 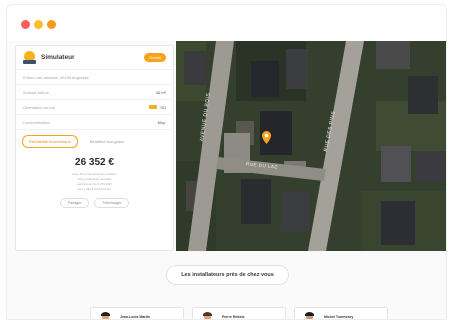 What do you see at coordinates (339, 317) in the screenshot?
I see `installer-name: Michel Tournesey` at bounding box center [339, 317].